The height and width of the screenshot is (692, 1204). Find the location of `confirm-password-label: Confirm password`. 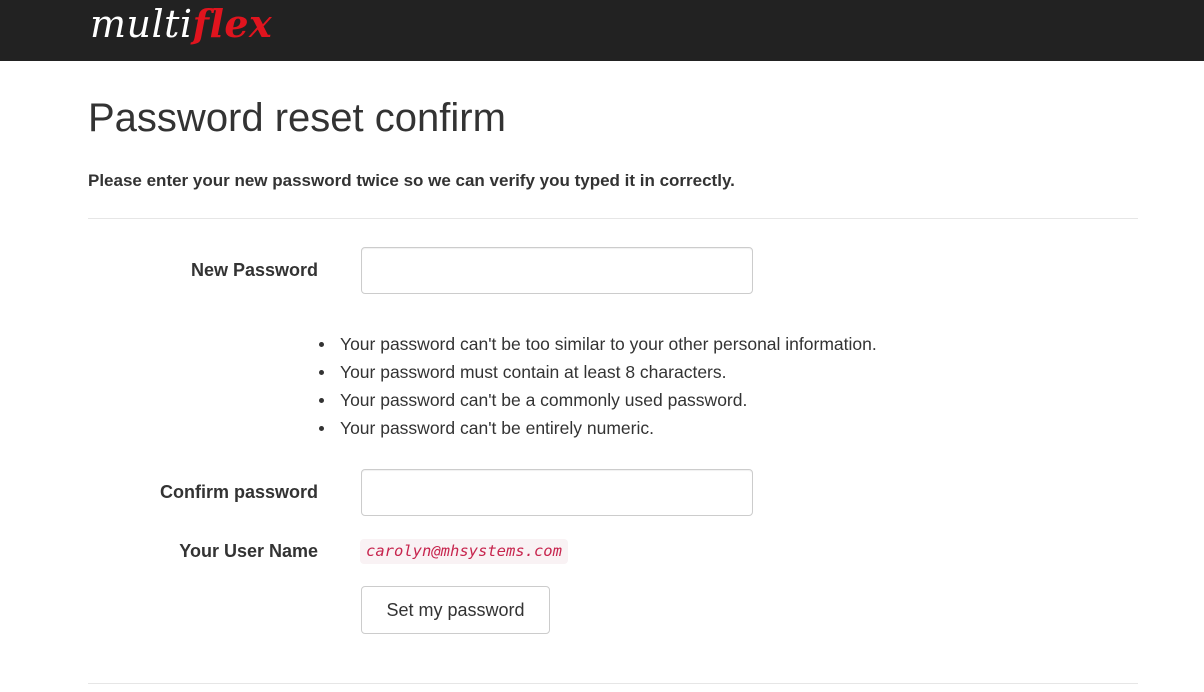

confirm-password-label: Confirm password is located at coordinates (238, 492).